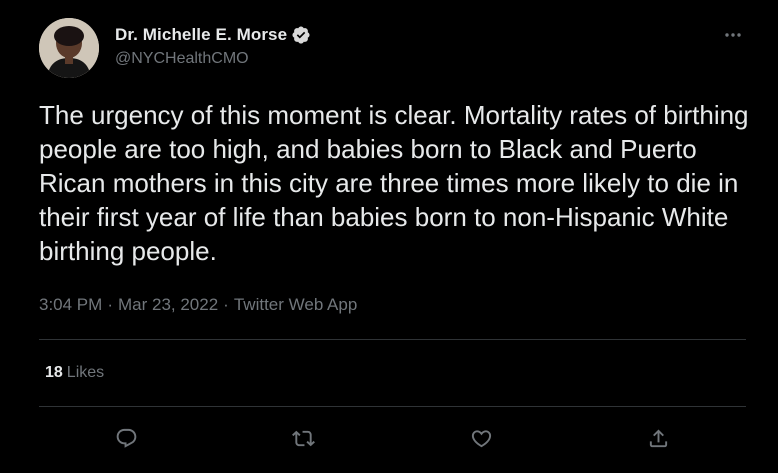 The image size is (778, 473). What do you see at coordinates (295, 305) in the screenshot?
I see `tweet-source: Twitter Web App` at bounding box center [295, 305].